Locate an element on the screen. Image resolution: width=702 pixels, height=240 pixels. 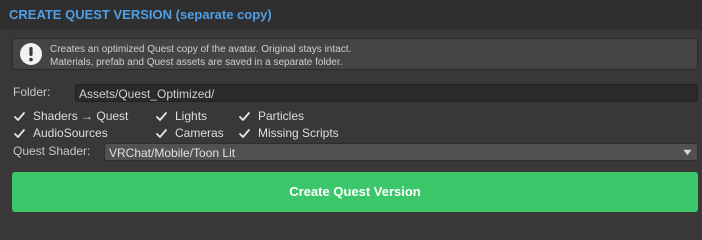
quest-shader-selected: VRChat/Mobile/Toon Lit is located at coordinates (172, 153).